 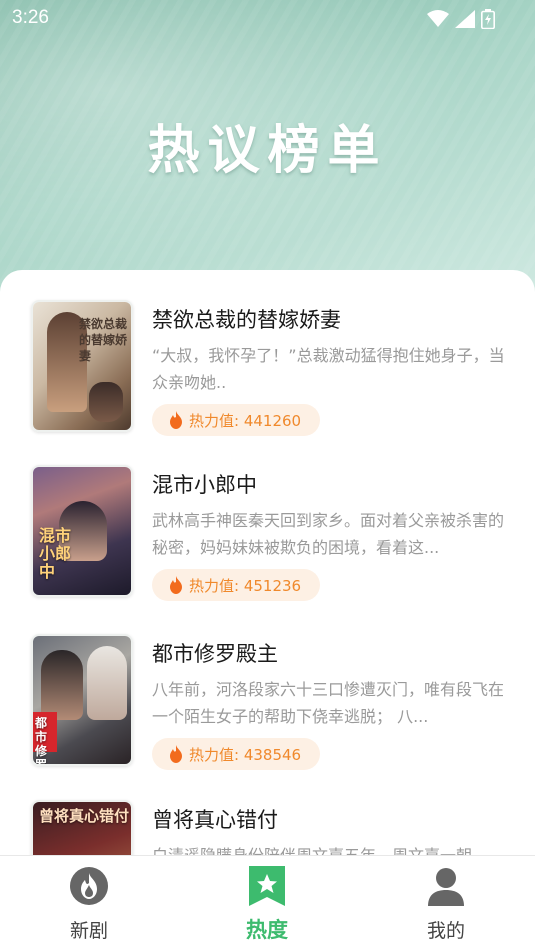 What do you see at coordinates (103, 340) in the screenshot?
I see `cover-title: 禁欲总裁的替嫁娇妻` at bounding box center [103, 340].